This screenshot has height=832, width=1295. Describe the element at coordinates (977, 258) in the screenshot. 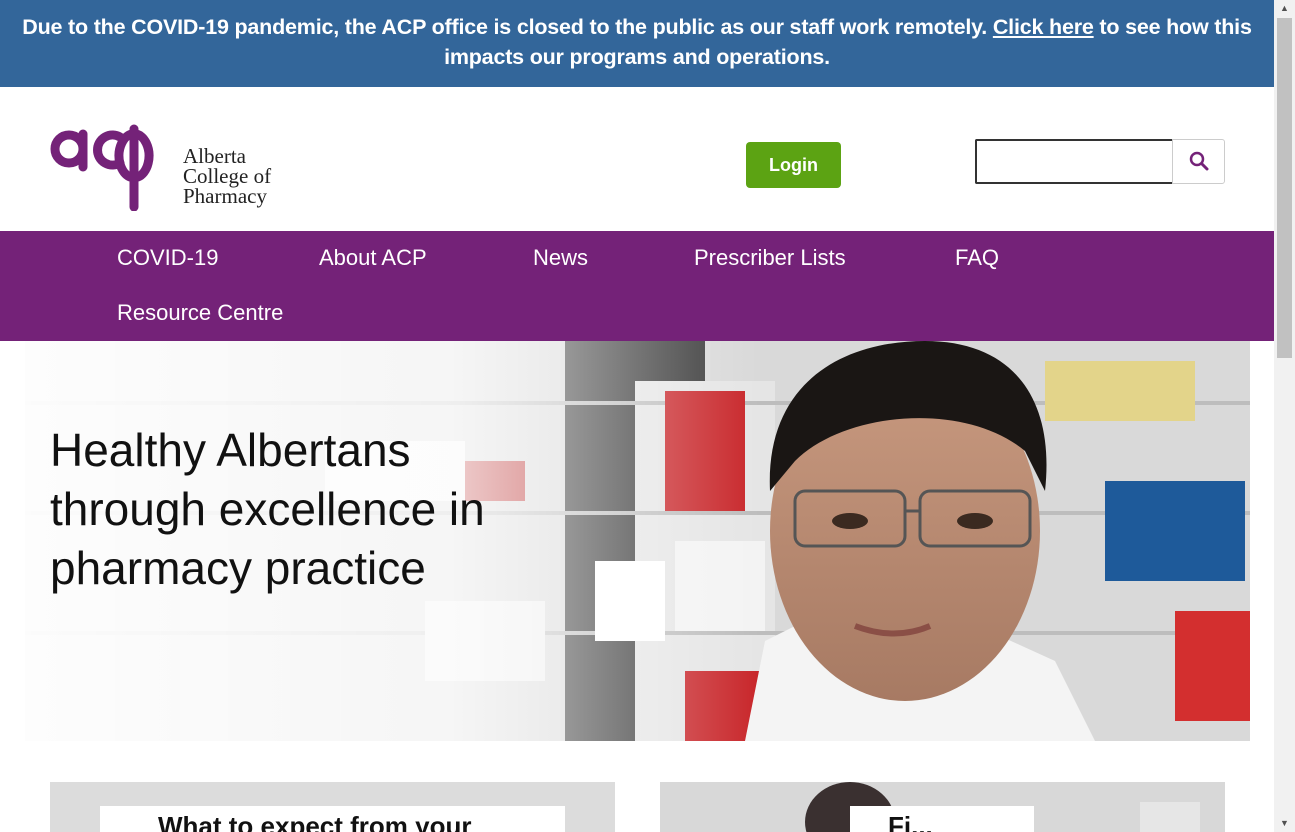

I see `nav-item-faq: FAQ` at that location.